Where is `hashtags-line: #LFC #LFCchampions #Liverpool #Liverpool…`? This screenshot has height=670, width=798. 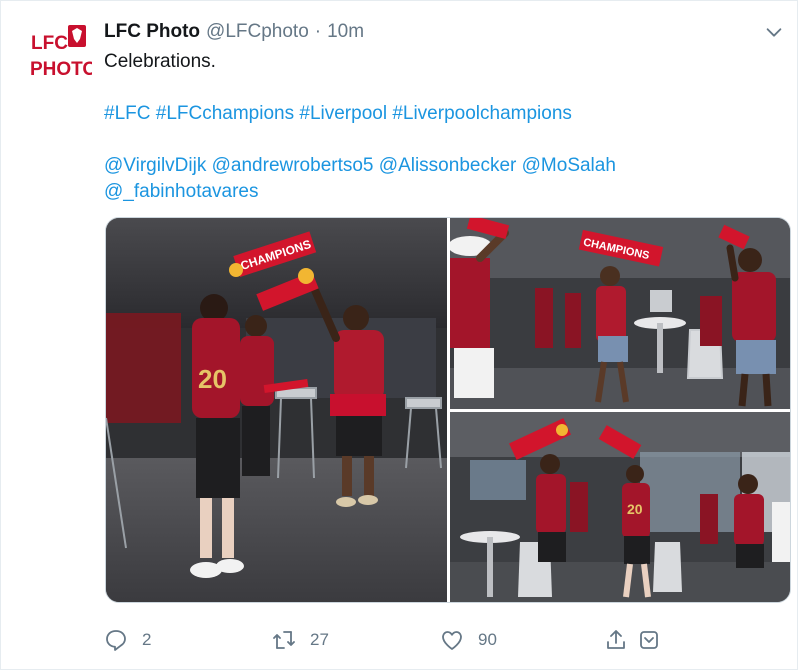 hashtags-line: #LFC #LFCchampions #Liverpool #Liverpool… is located at coordinates (444, 114).